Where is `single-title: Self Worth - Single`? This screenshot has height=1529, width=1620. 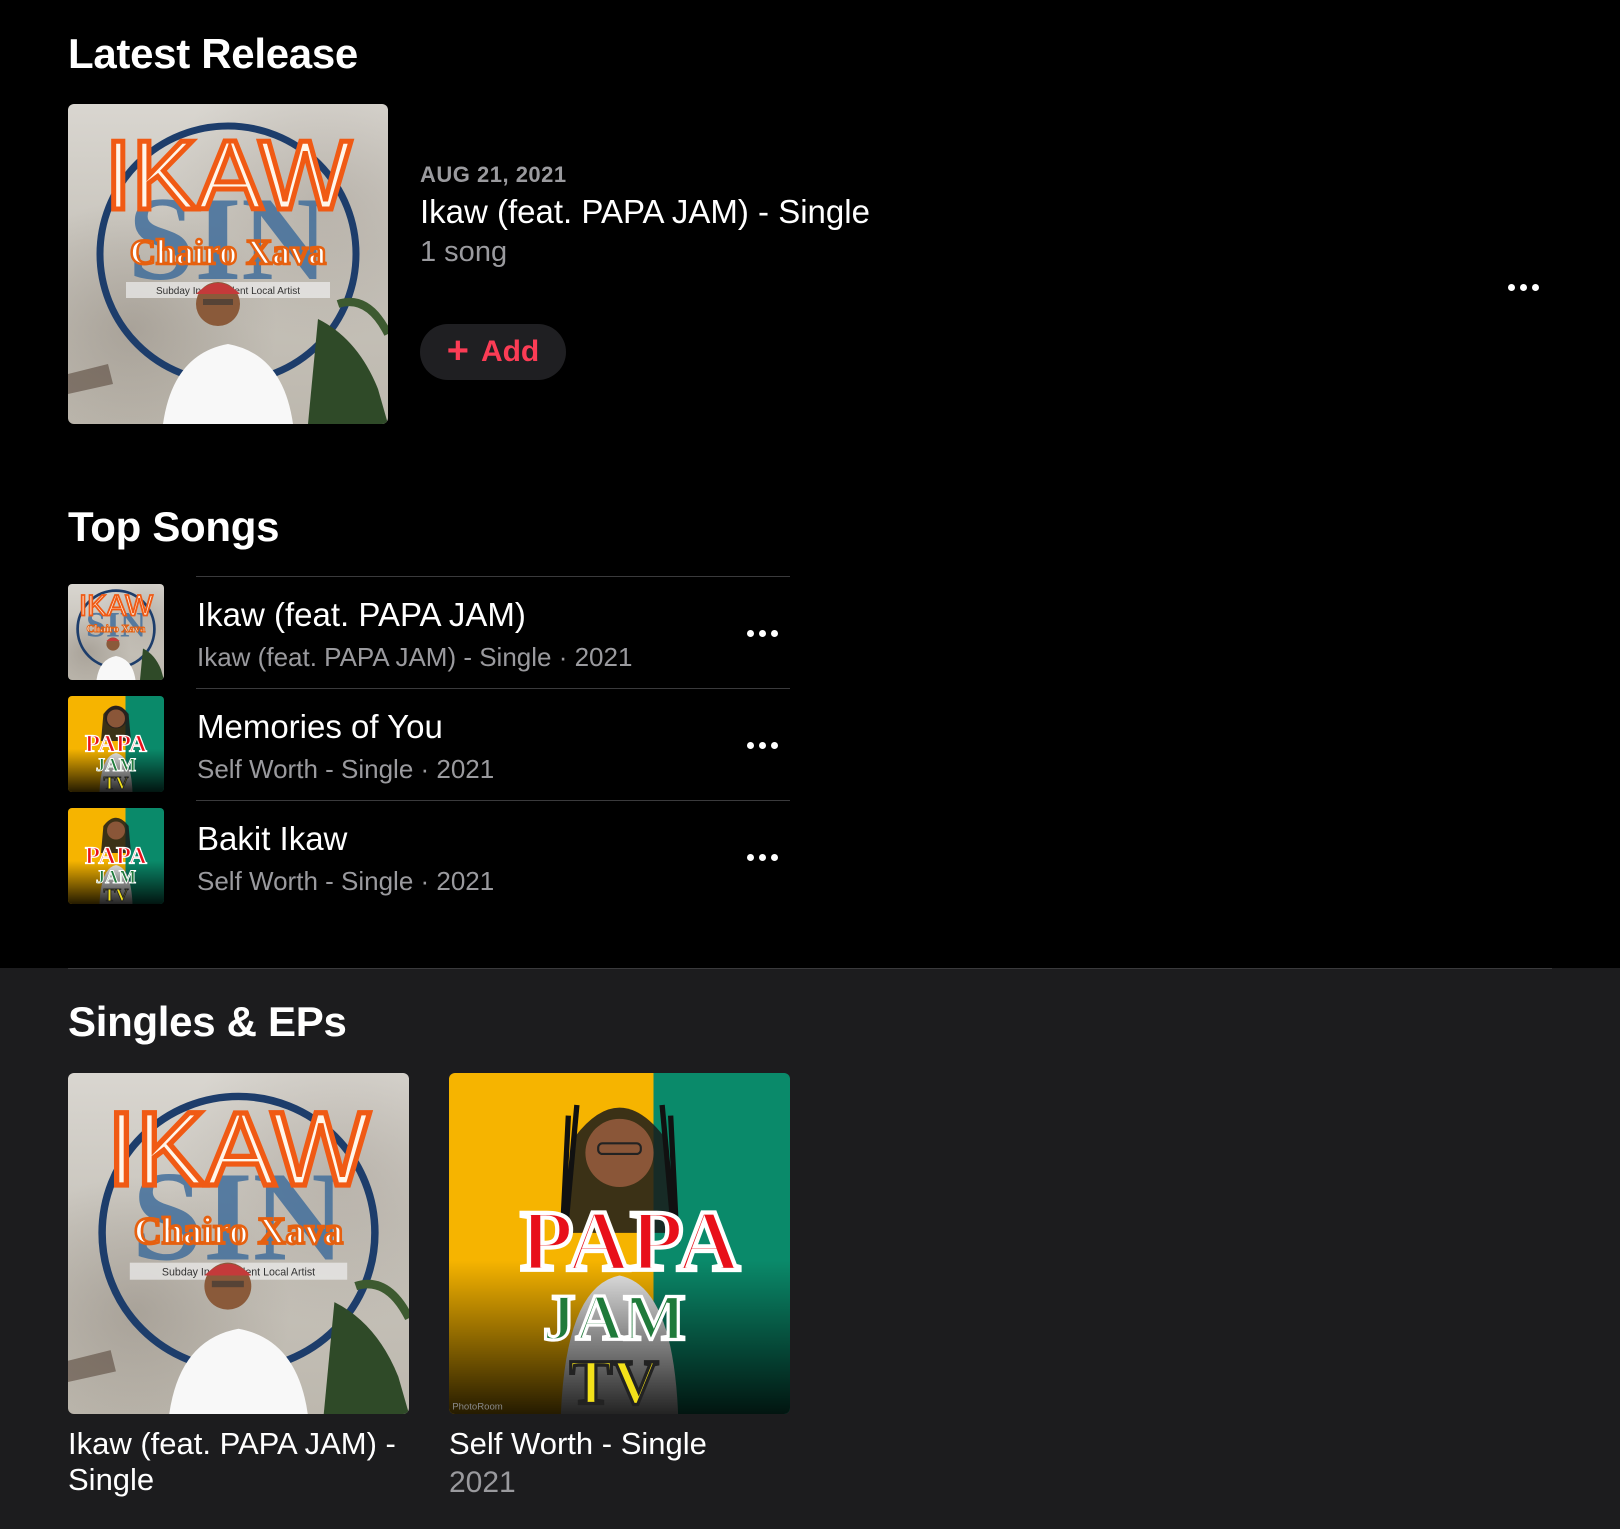 single-title: Self Worth - Single is located at coordinates (578, 1444).